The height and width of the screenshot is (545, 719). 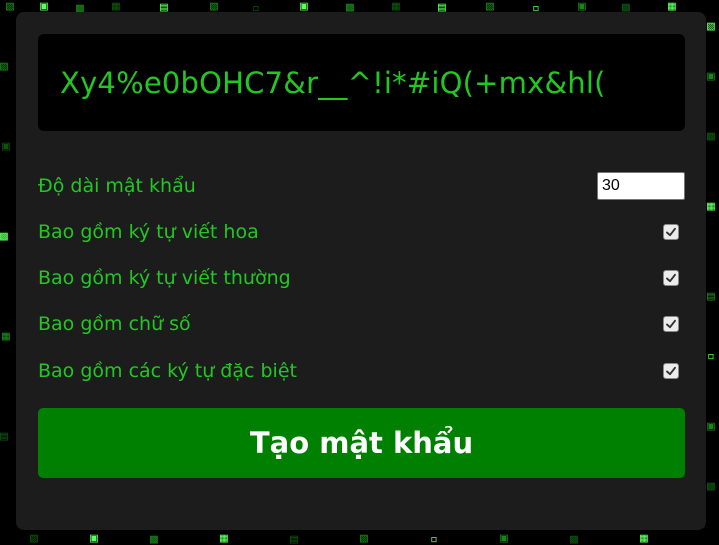 I want to click on generate-password-button: Tạo mật khẩu, so click(x=361, y=443).